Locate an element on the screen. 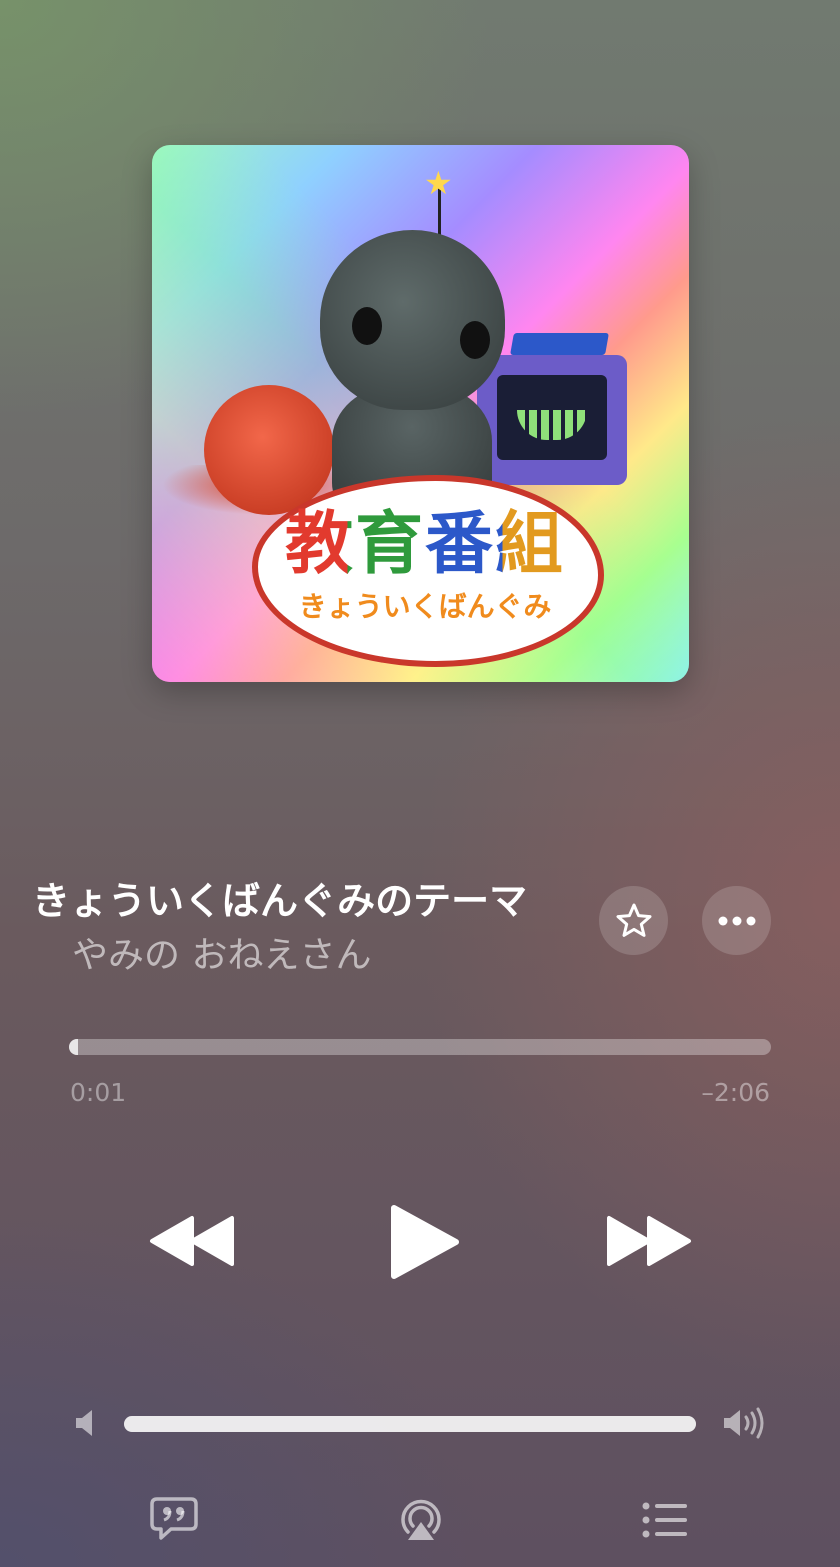 The height and width of the screenshot is (1567, 840). rewind-button is located at coordinates (192, 1243).